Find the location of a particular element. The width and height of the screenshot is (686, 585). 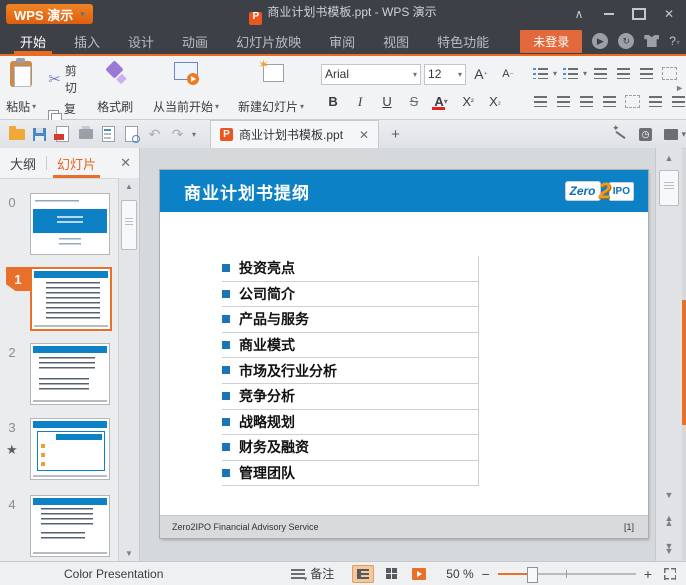

strikethrough-button: S is located at coordinates (414, 102).